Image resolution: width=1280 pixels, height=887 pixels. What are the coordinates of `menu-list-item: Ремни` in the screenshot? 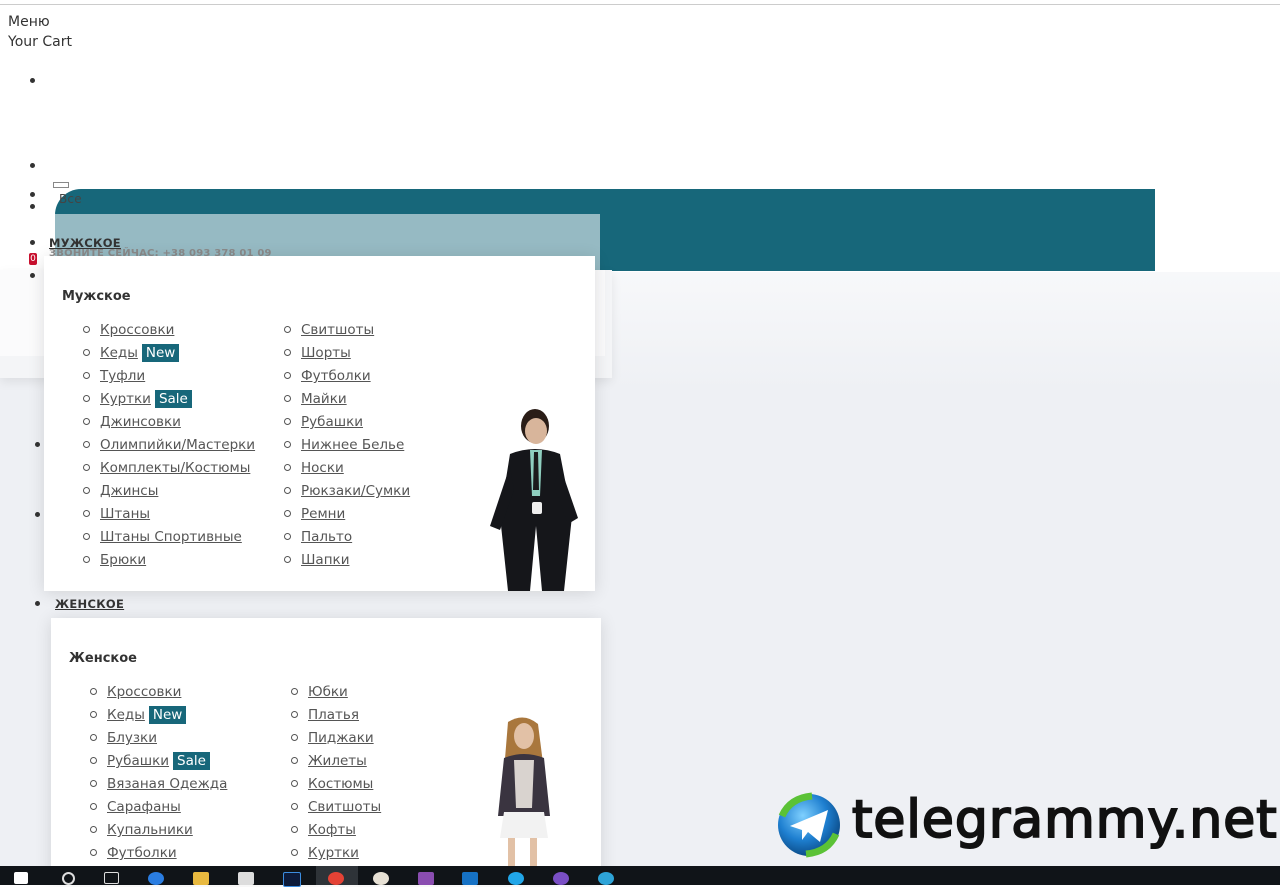 It's located at (347, 515).